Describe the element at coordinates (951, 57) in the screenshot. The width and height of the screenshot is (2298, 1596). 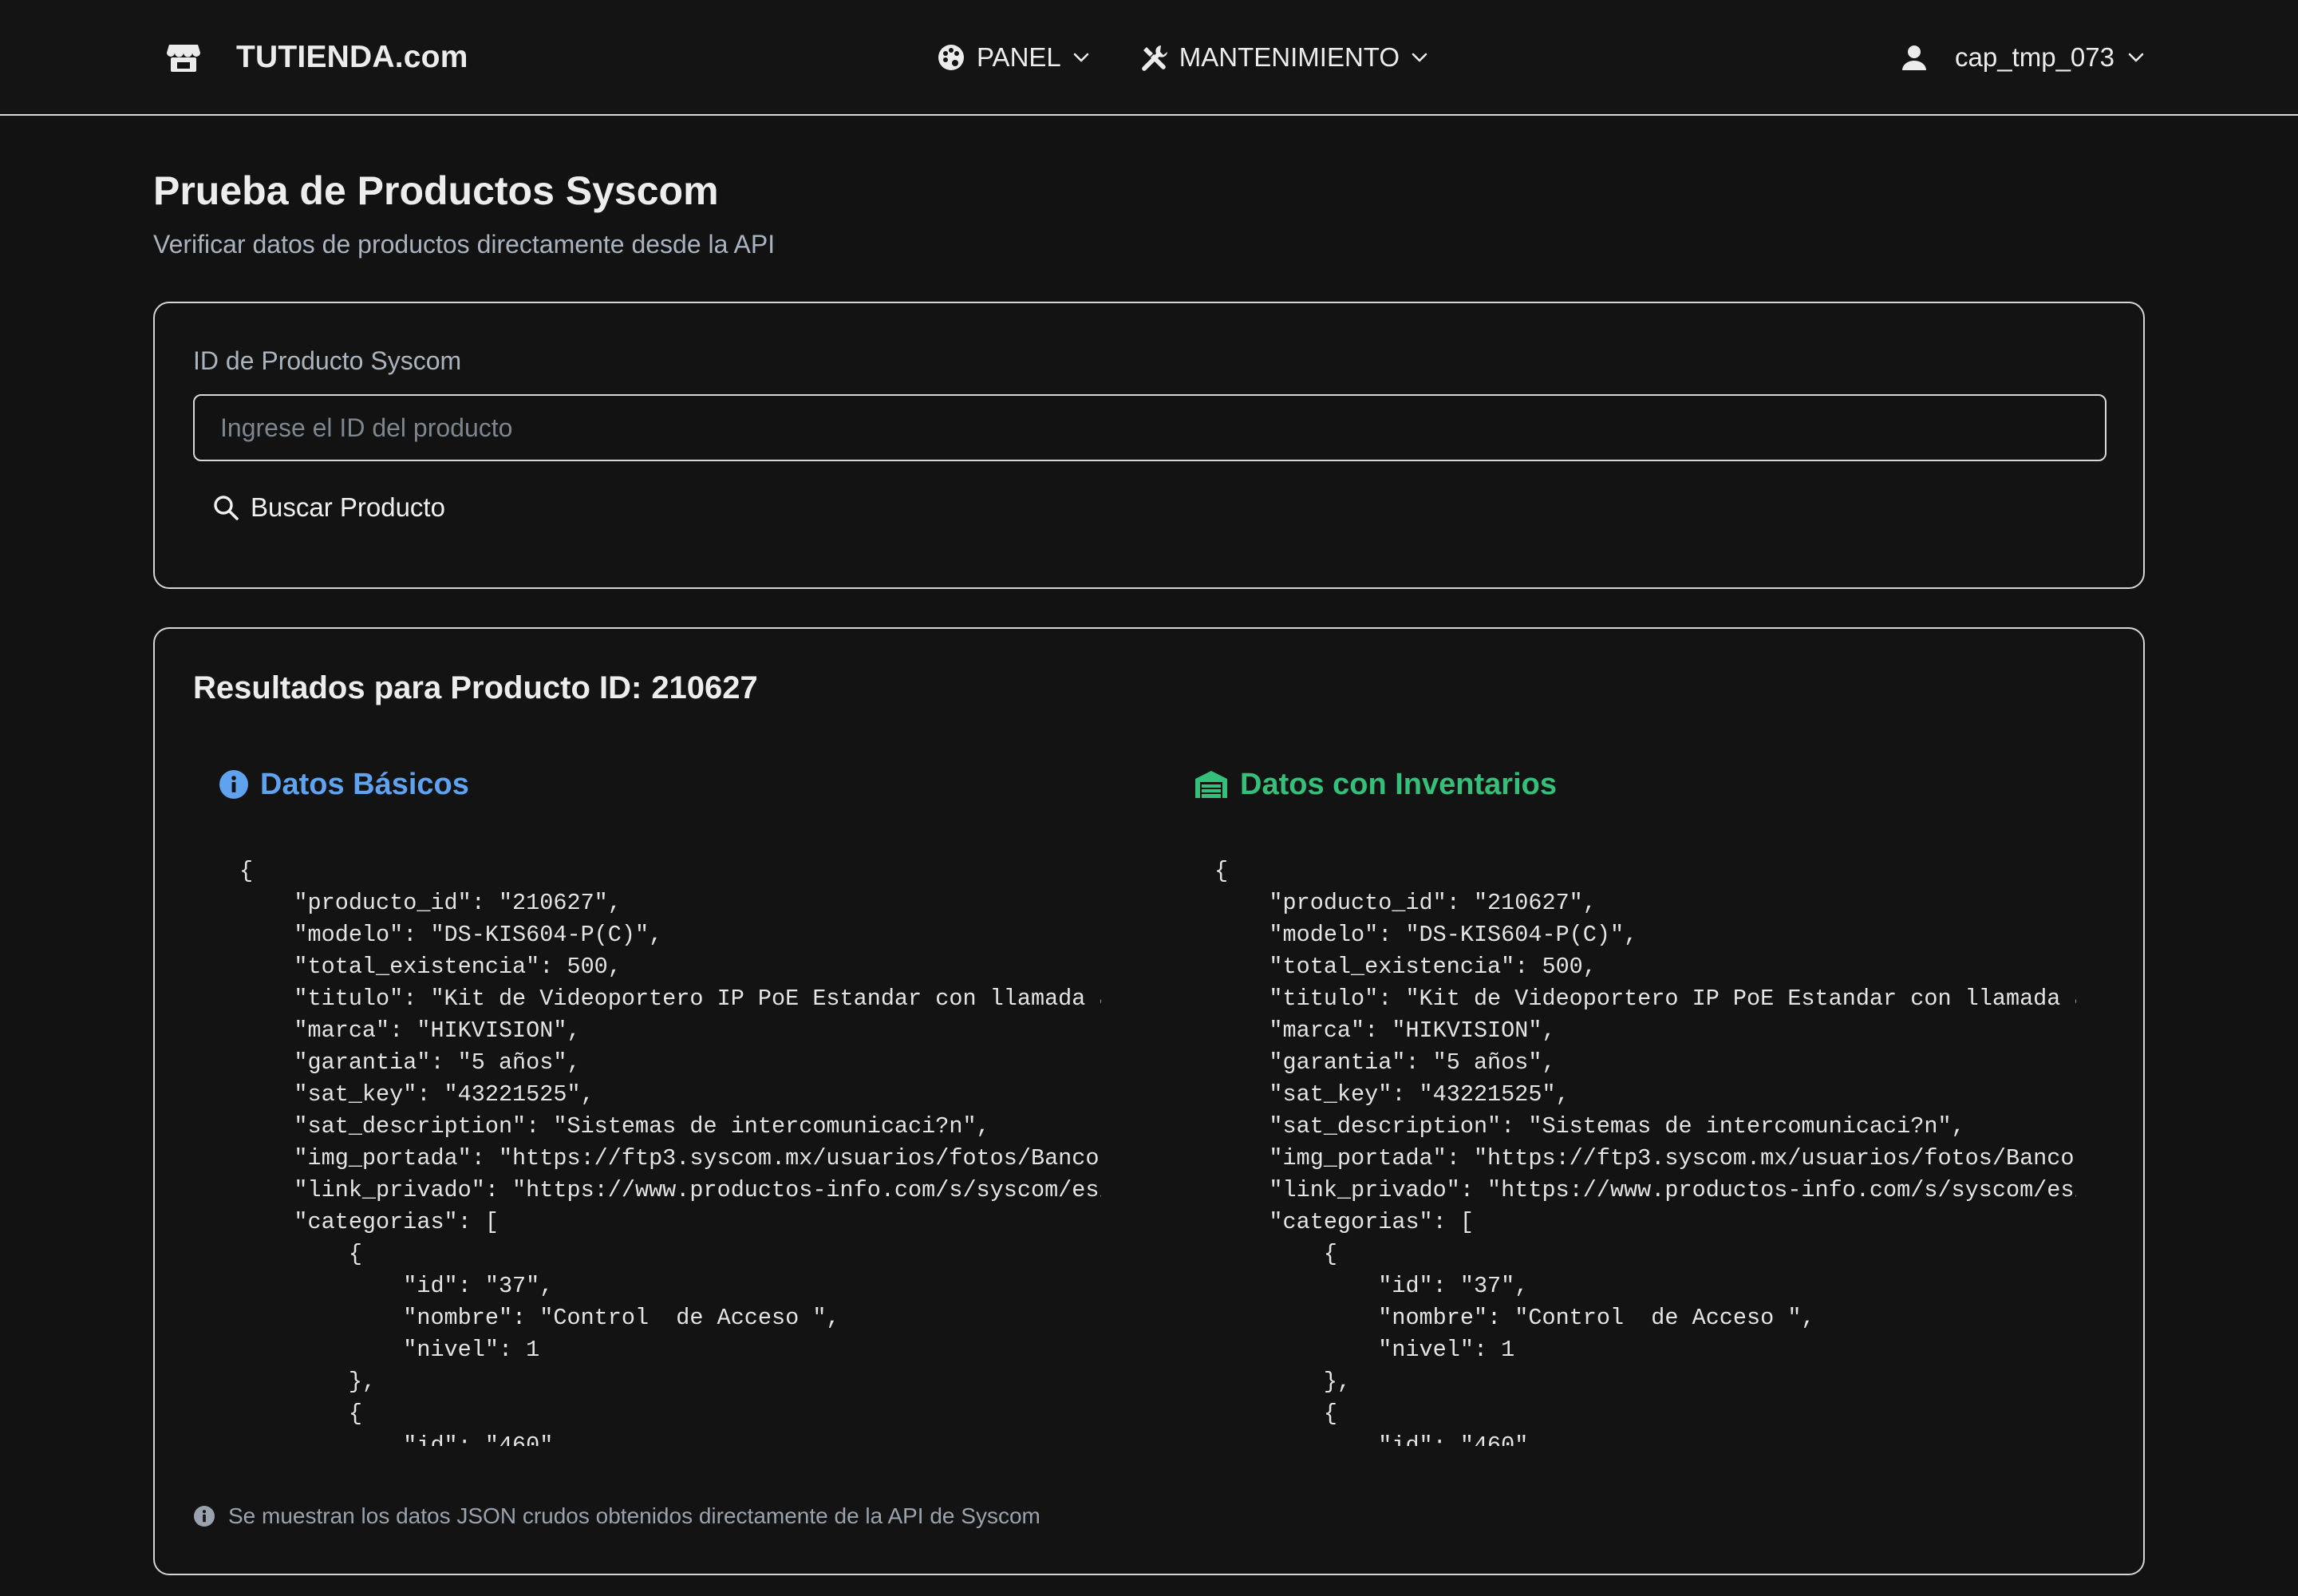
I see `palette-icon` at that location.